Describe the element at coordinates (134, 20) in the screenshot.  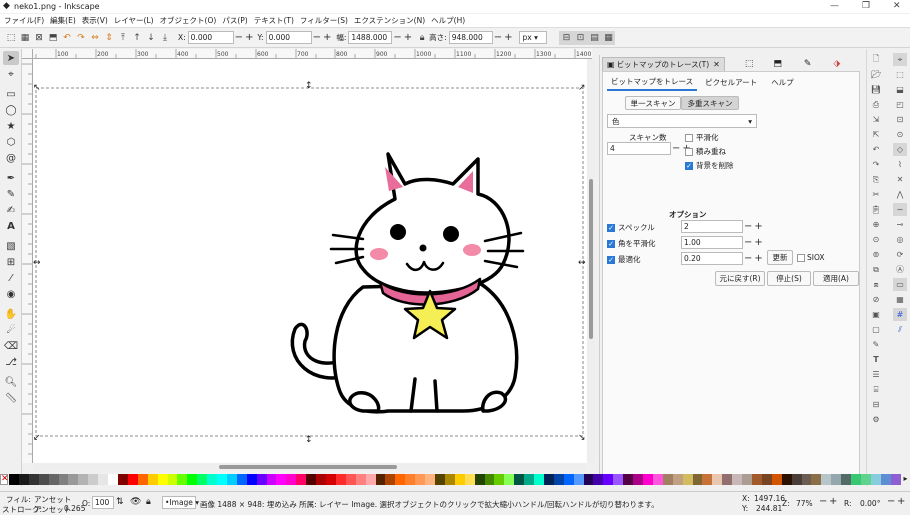
I see `menu-item: レイヤー(L)` at that location.